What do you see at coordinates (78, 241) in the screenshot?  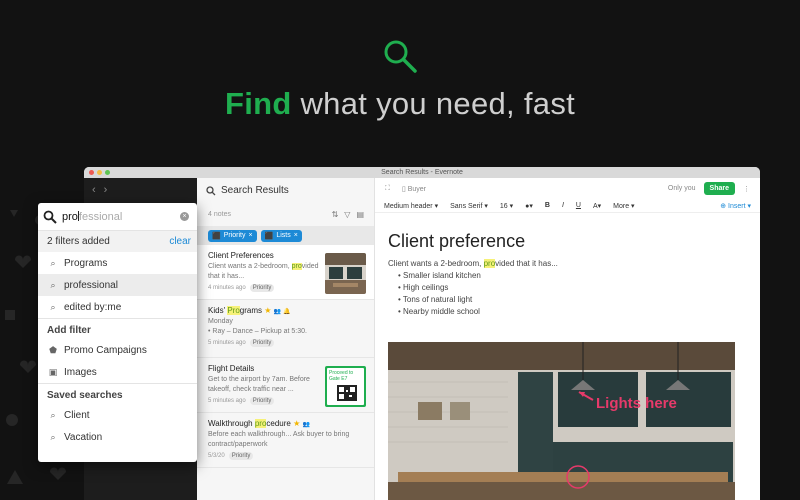 I see `filters-count: 2 filters added` at bounding box center [78, 241].